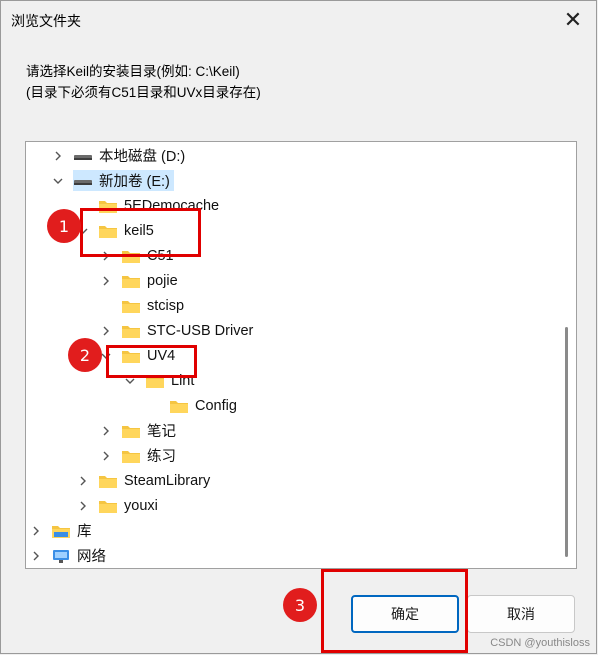 The image size is (598, 655). I want to click on tree-item-stc-usb-driver: STC-USB Driver, so click(176, 330).